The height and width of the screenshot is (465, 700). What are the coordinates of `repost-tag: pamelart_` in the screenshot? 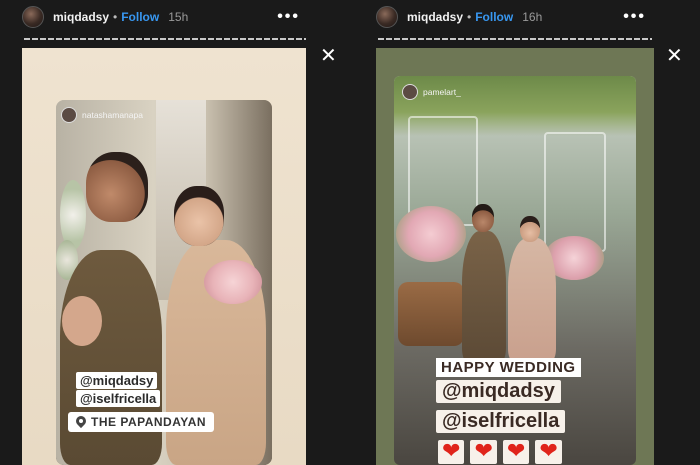 It's located at (431, 92).